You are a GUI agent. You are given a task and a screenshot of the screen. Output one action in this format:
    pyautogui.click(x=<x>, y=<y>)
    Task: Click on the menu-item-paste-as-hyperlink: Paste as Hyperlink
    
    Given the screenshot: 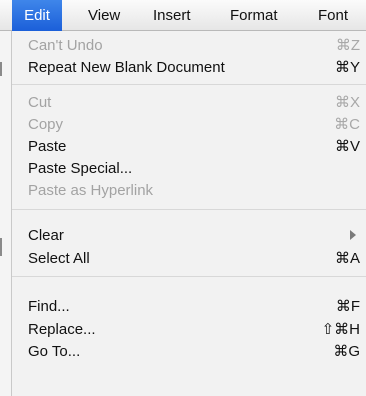 What is the action you would take?
    pyautogui.click(x=189, y=190)
    